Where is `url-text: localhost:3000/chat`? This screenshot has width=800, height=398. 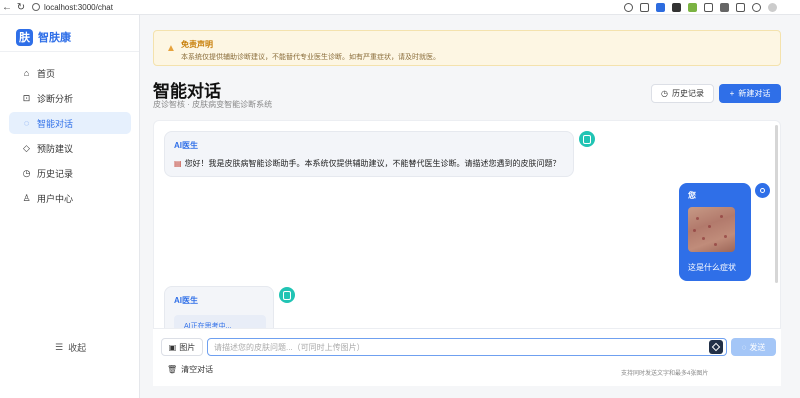
url-text: localhost:3000/chat is located at coordinates (78, 7).